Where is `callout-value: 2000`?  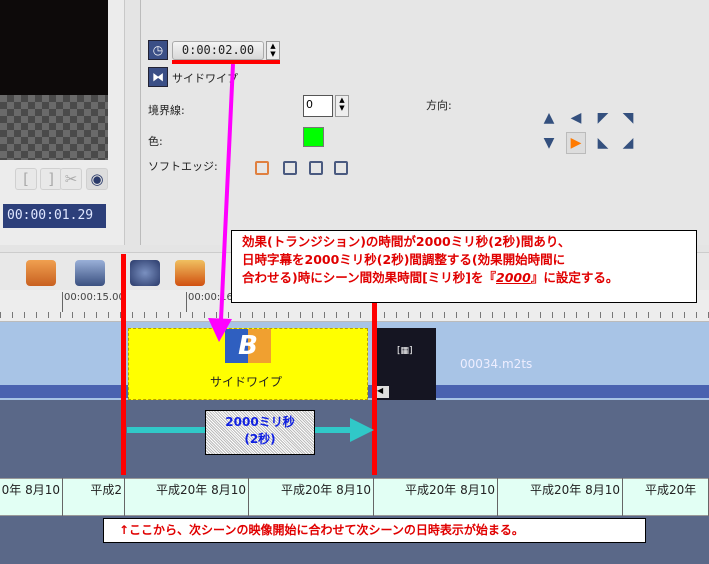 callout-value: 2000 is located at coordinates (513, 277).